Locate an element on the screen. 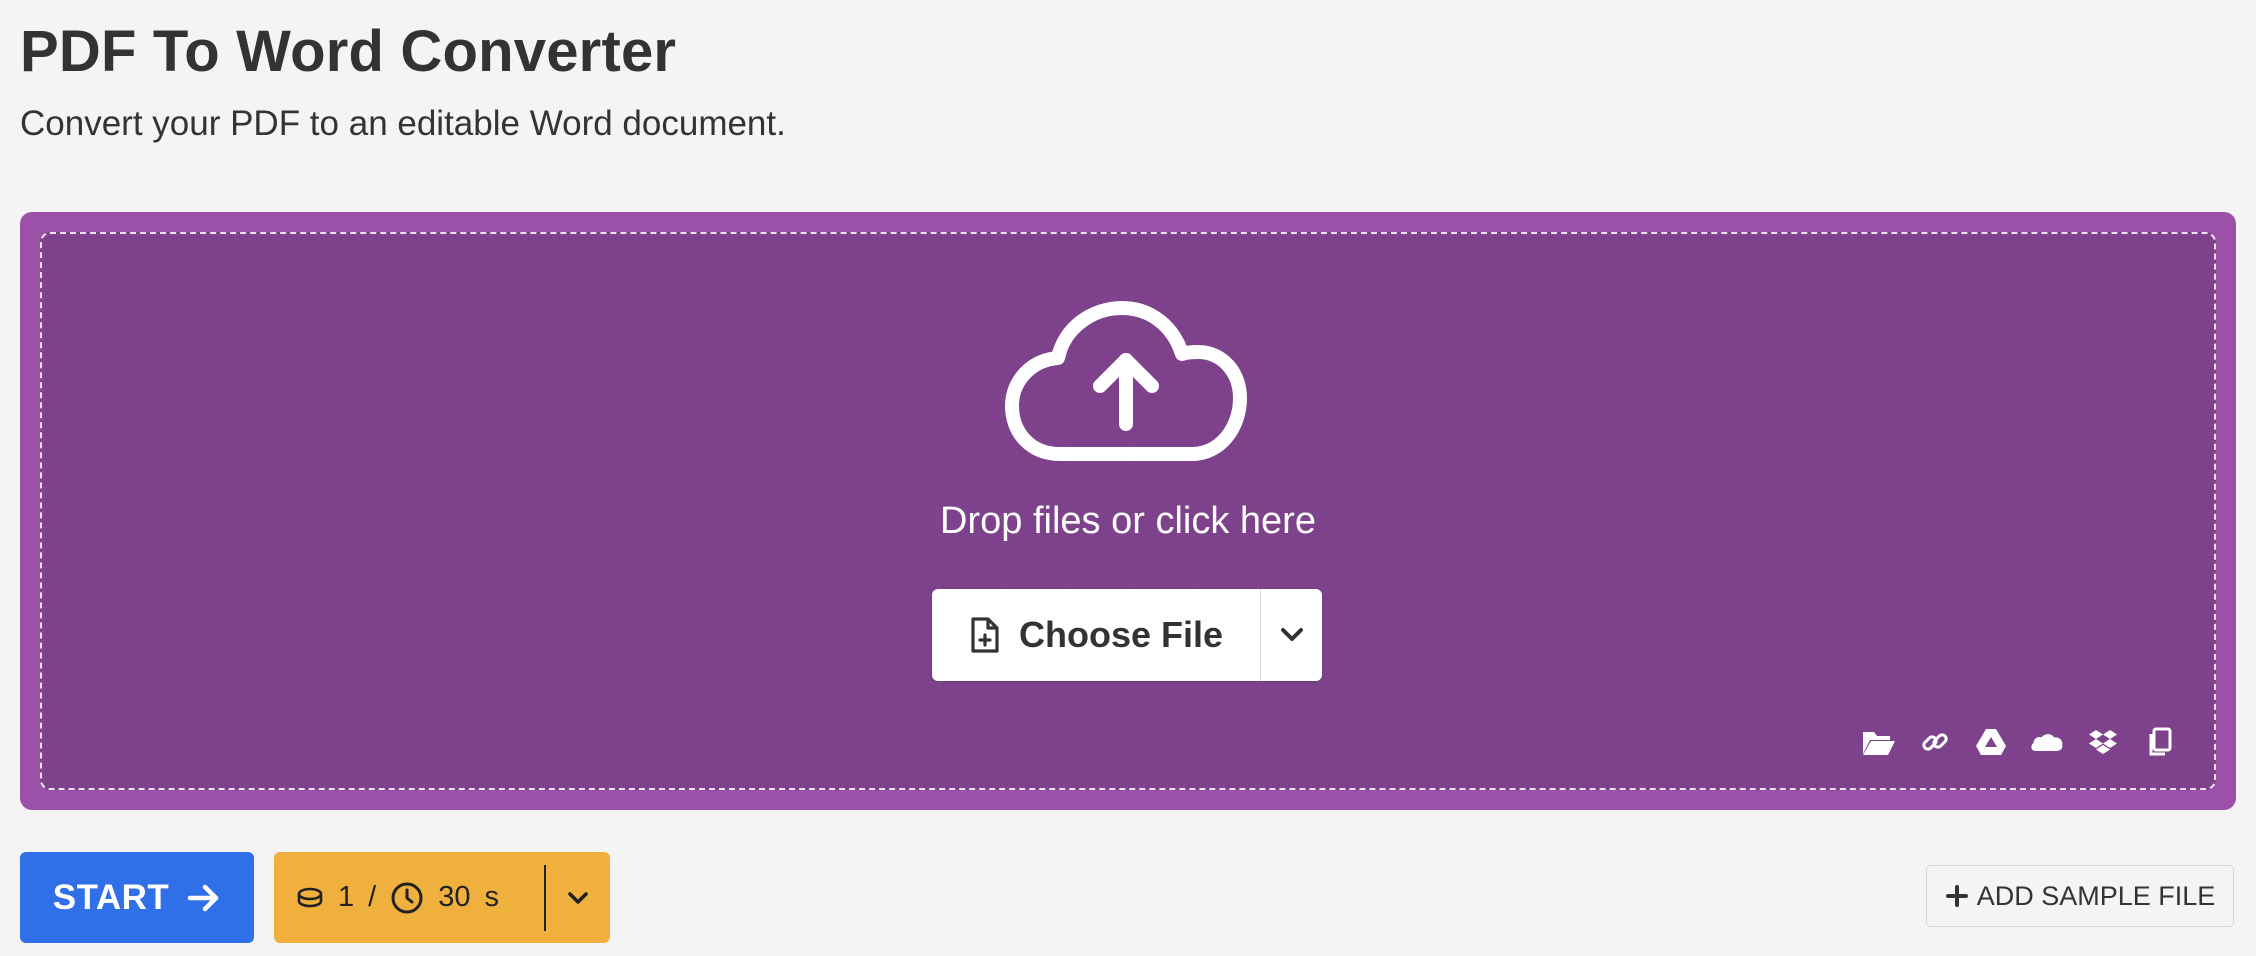  credits-dropdown-toggle is located at coordinates (578, 898).